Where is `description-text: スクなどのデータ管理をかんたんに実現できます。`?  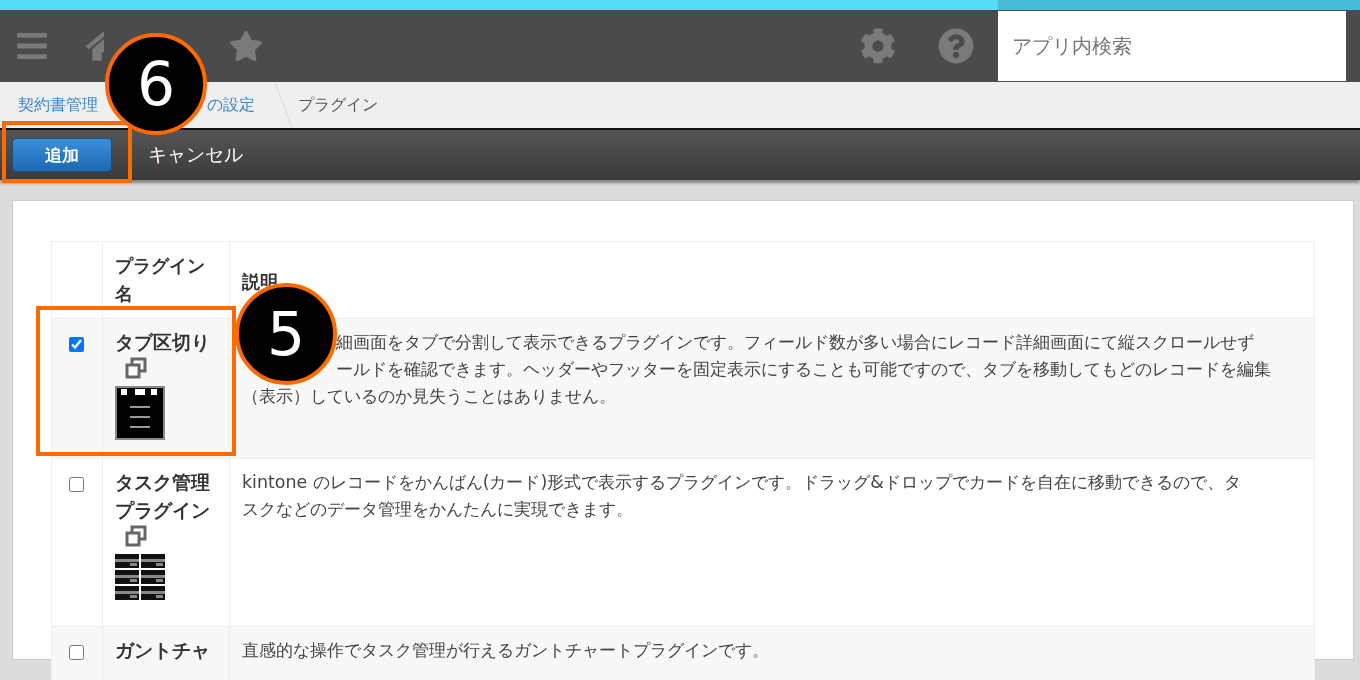
description-text: スクなどのデータ管理をかんたんに実現できます。 is located at coordinates (438, 509).